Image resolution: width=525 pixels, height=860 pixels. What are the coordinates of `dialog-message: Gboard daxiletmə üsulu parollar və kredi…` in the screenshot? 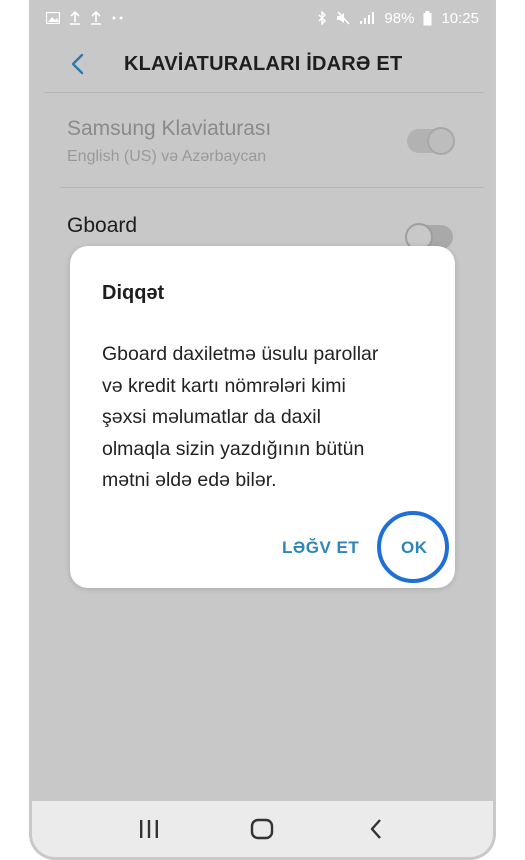 It's located at (267, 418).